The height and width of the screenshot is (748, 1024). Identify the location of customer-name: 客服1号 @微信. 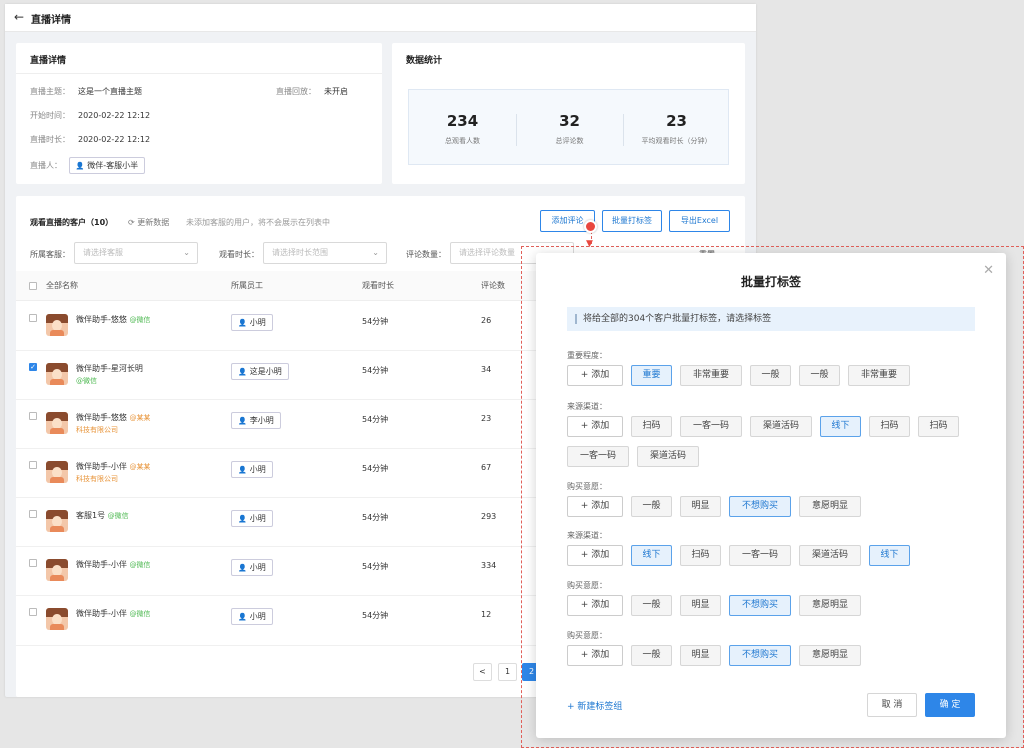
(102, 515).